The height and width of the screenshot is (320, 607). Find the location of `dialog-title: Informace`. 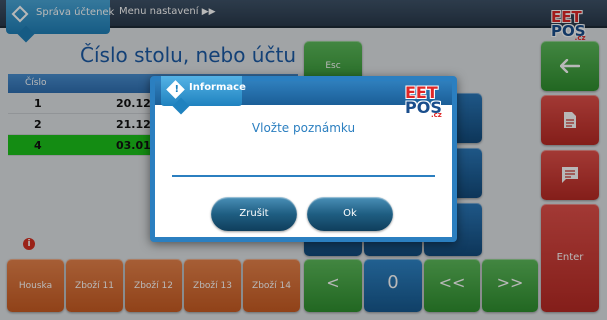

dialog-title: Informace is located at coordinates (217, 87).